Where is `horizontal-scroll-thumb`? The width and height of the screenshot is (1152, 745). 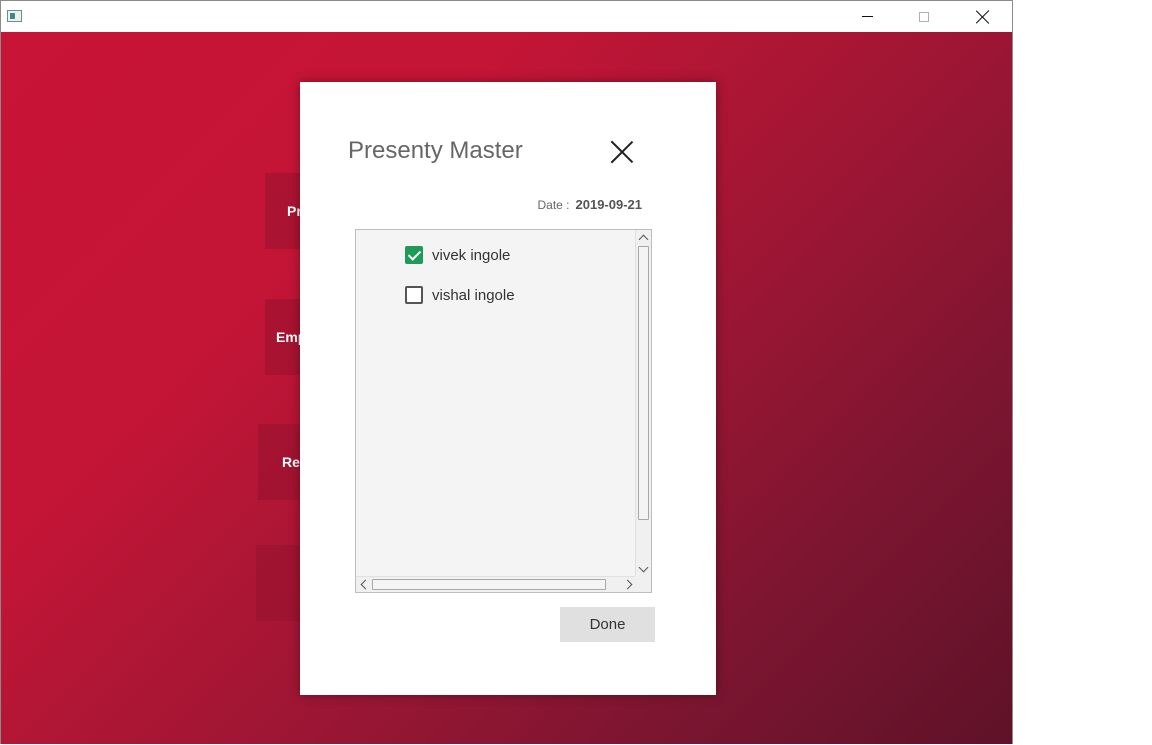 horizontal-scroll-thumb is located at coordinates (489, 584).